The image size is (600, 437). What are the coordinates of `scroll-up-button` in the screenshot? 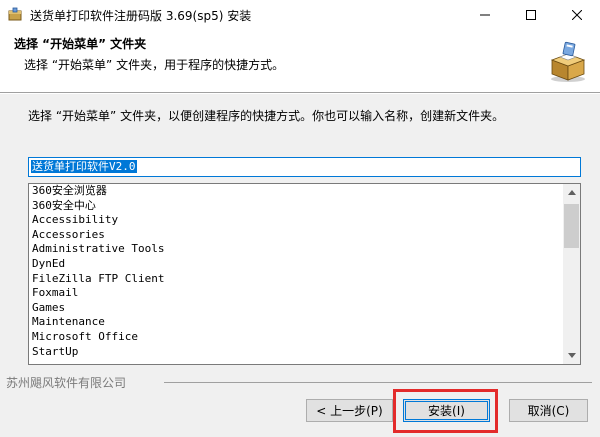 It's located at (571, 192).